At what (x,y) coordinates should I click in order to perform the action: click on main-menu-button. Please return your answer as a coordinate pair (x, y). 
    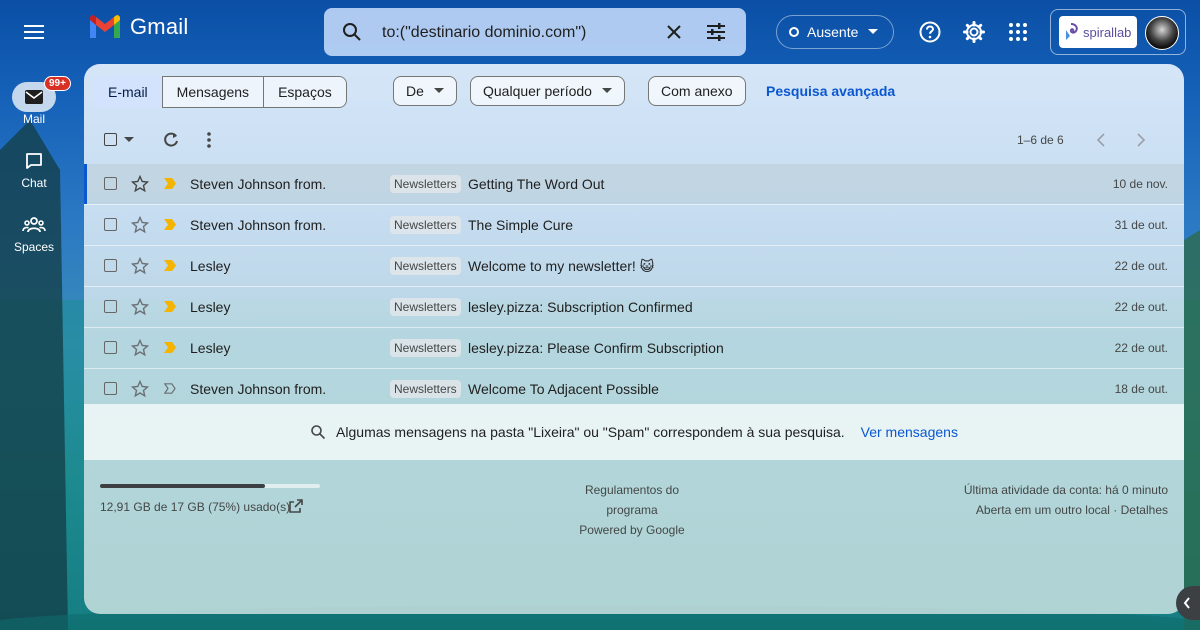
    Looking at the image, I should click on (34, 32).